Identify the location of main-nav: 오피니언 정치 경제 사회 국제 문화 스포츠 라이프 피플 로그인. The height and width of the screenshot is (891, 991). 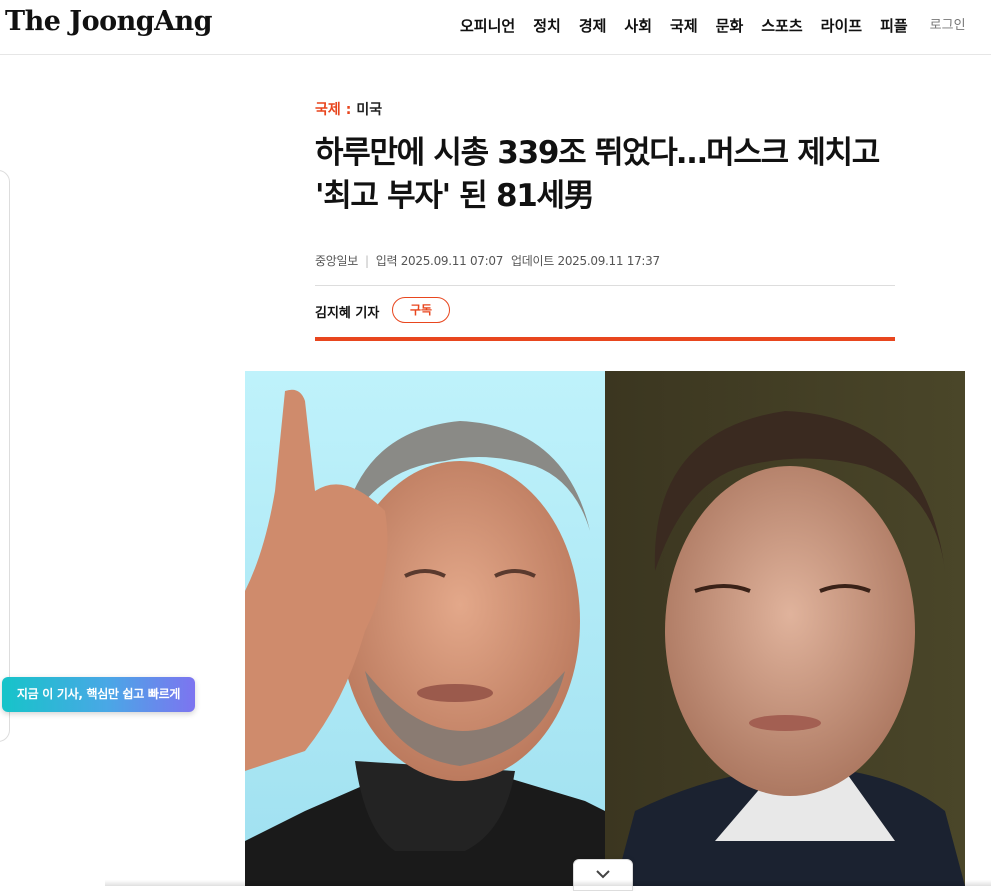
(713, 27).